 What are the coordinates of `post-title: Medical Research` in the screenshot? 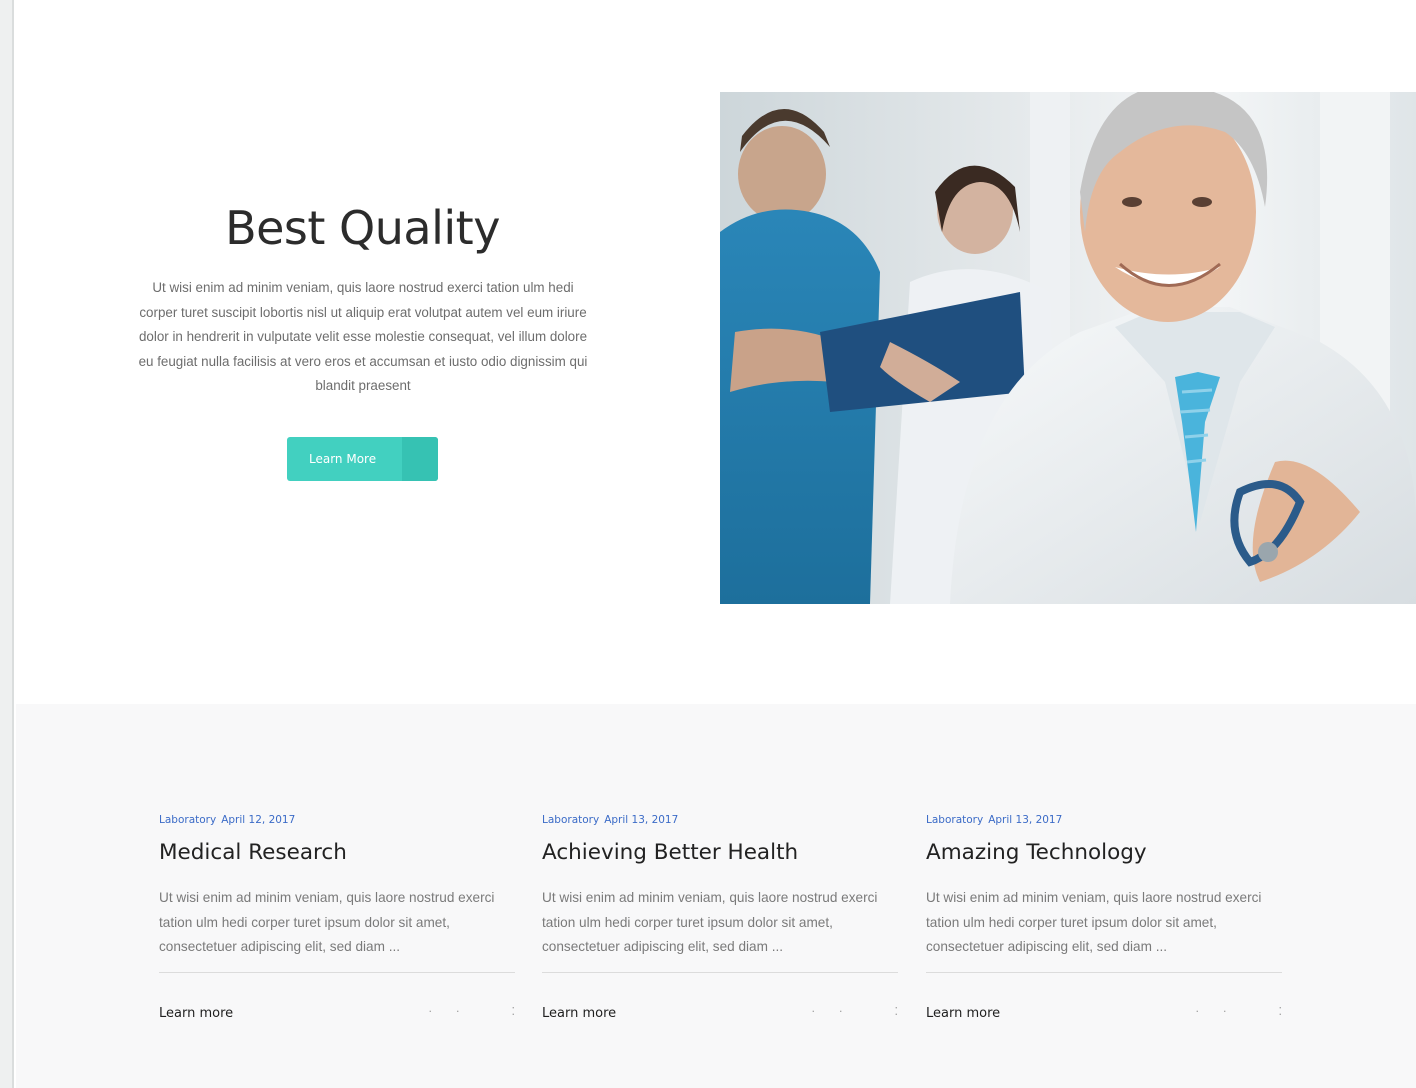 It's located at (253, 853).